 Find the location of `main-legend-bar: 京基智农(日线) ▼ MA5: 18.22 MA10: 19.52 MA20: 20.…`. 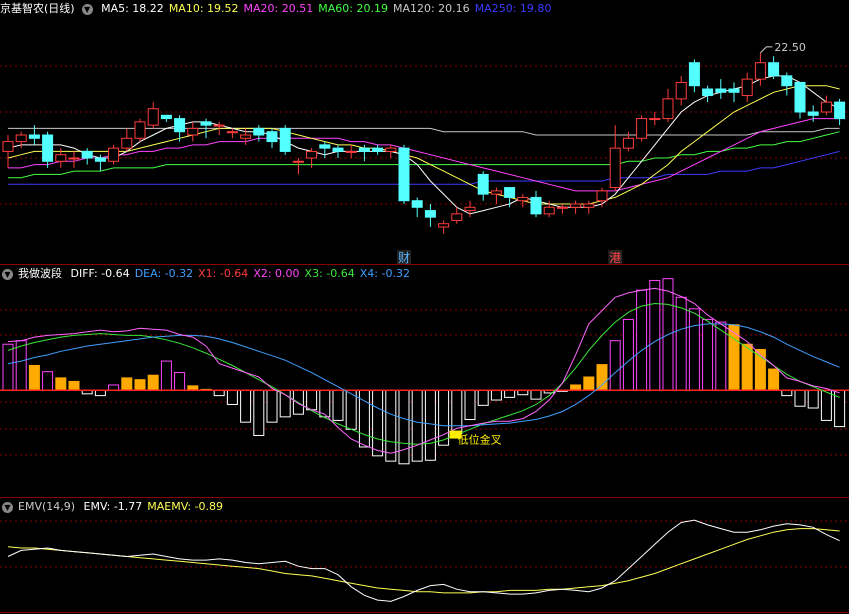

main-legend-bar: 京基智农(日线) ▼ MA5: 18.22 MA10: 19.52 MA20: 20.… is located at coordinates (278, 9).